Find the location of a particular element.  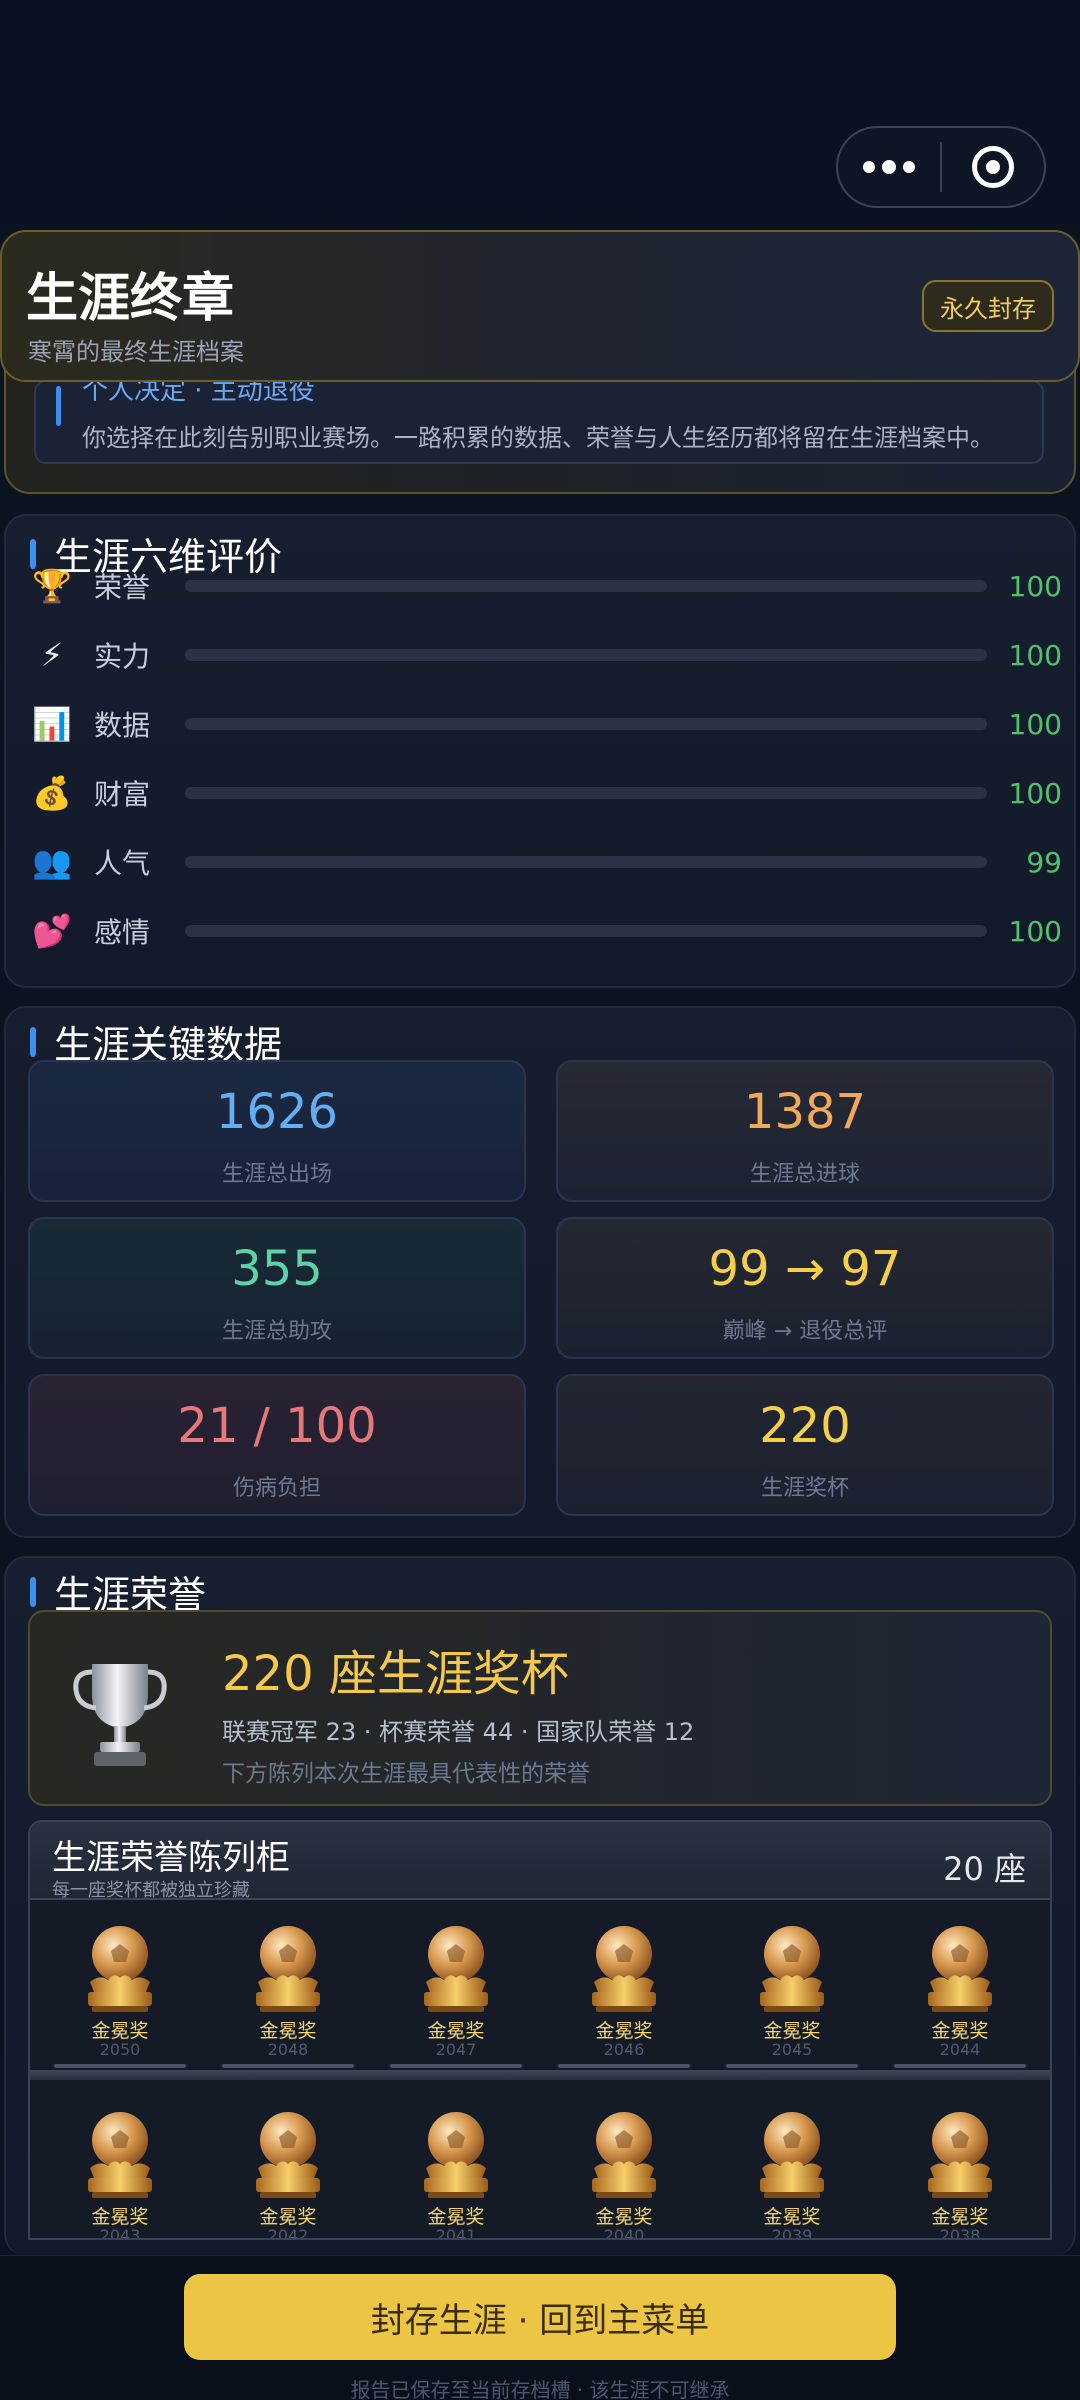

trophy-item: 金冕奖 2039 is located at coordinates (792, 2173).